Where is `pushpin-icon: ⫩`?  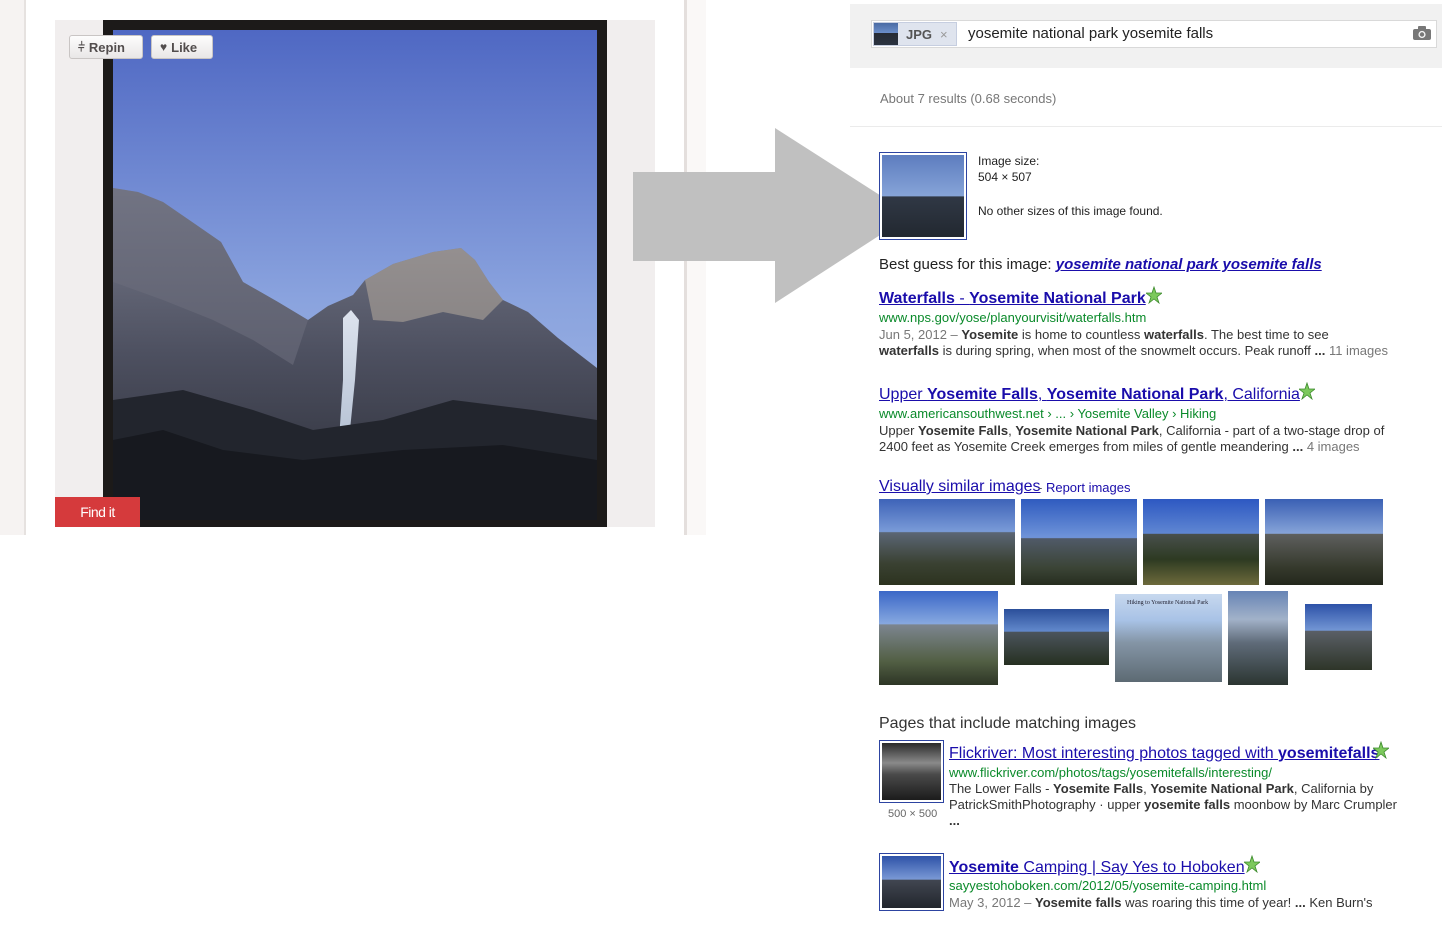
pushpin-icon: ⫩ is located at coordinates (81, 46).